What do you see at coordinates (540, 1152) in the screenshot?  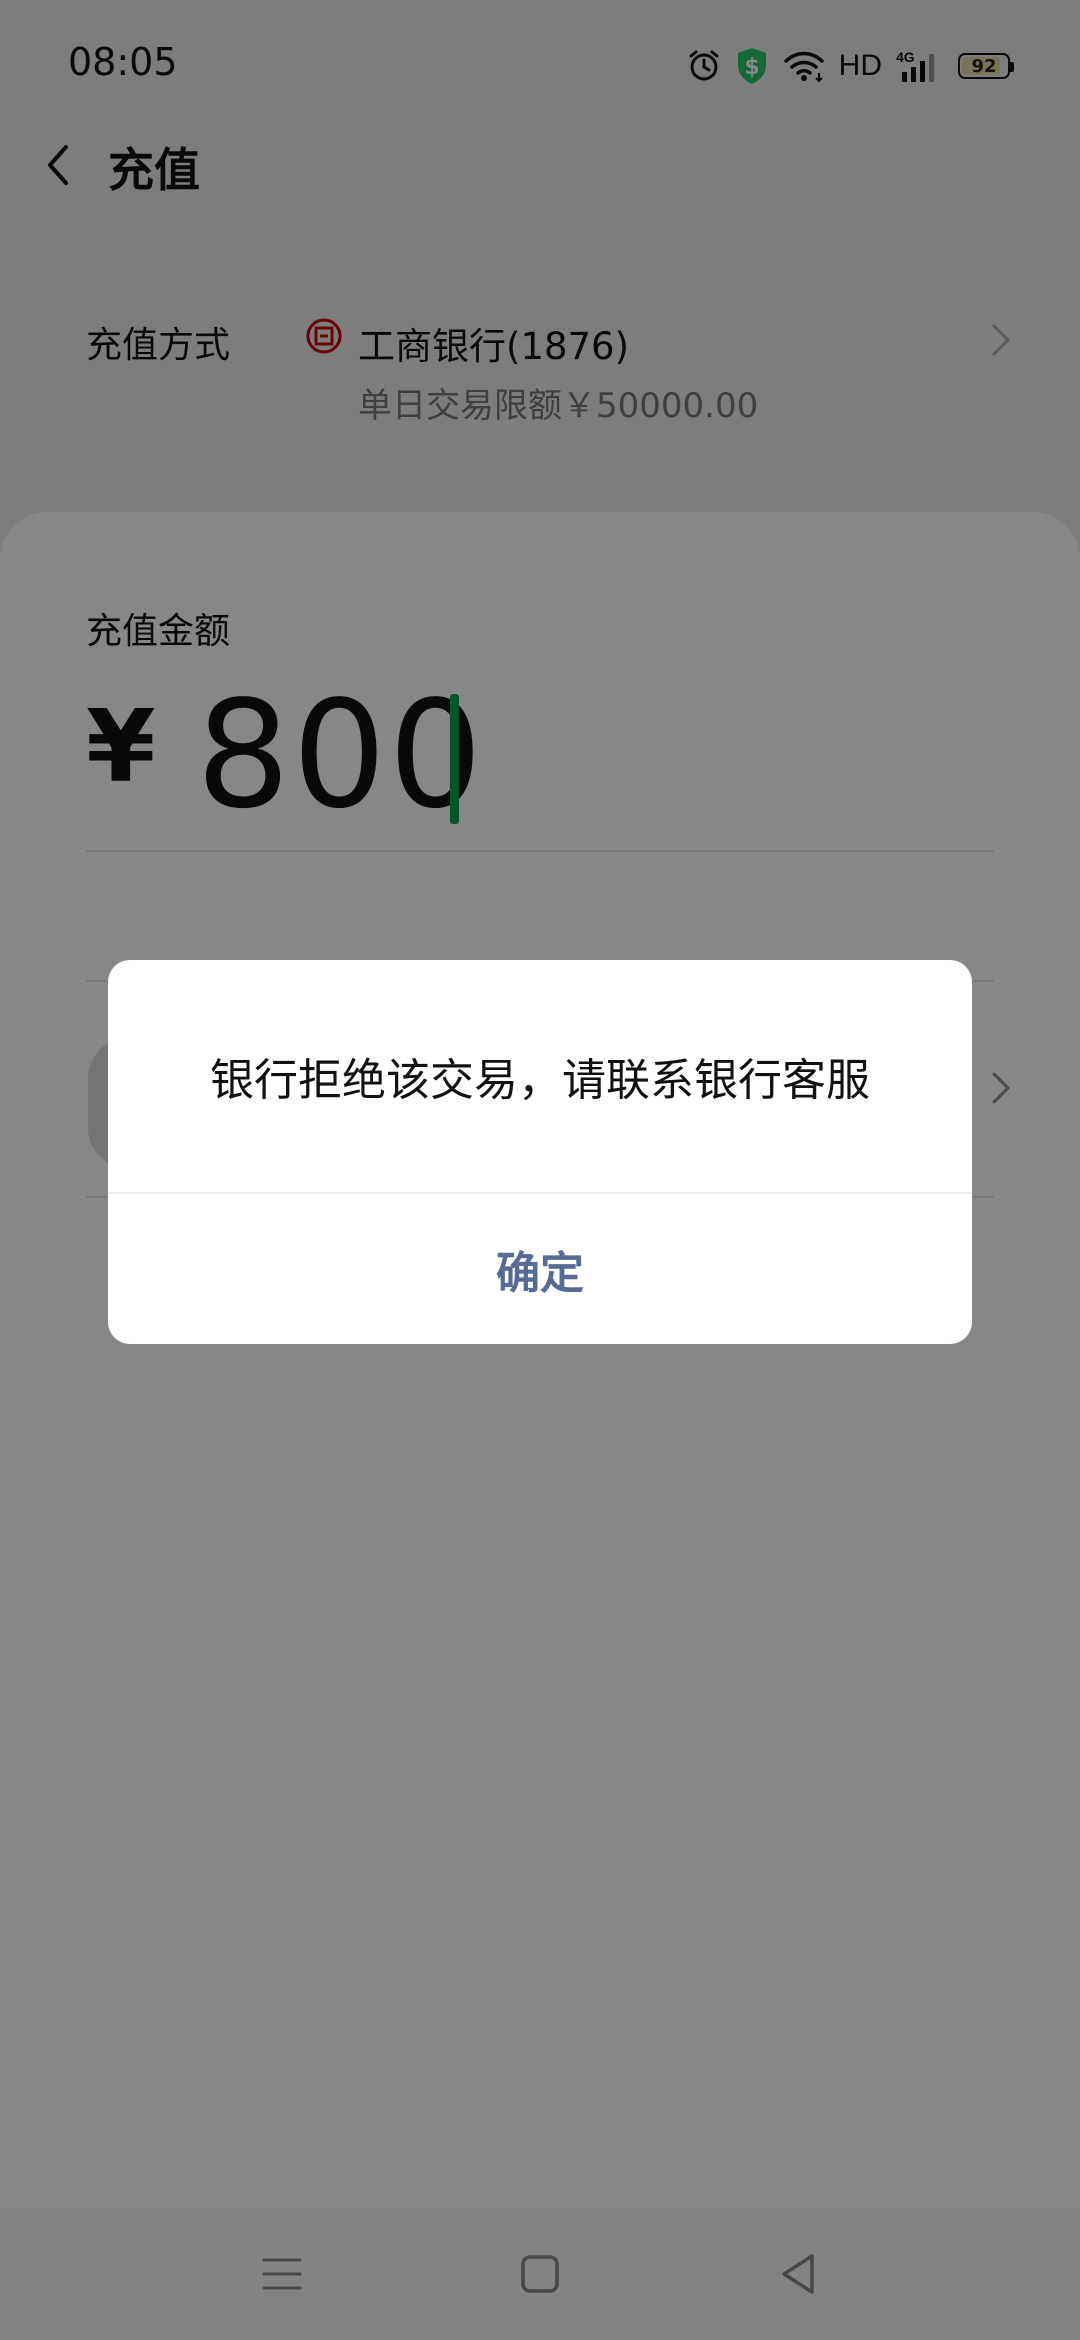 I see `alert-dialog: 银行拒绝该交易，请联系银行客服 确定` at bounding box center [540, 1152].